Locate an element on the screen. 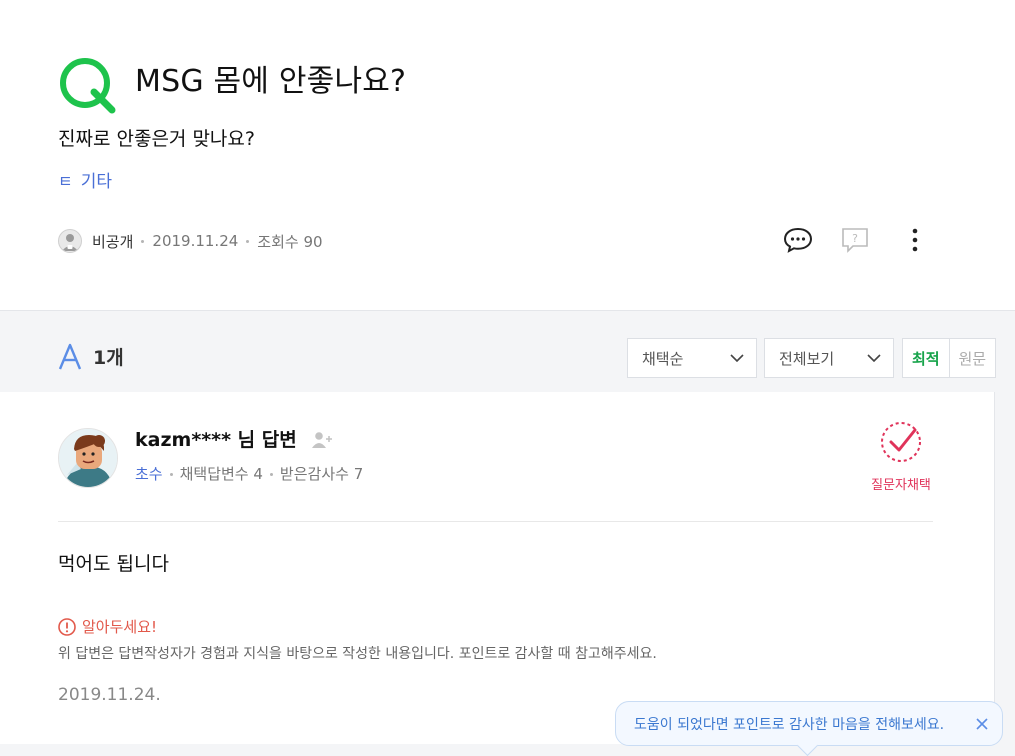  toggle-best: 최적 is located at coordinates (926, 358).